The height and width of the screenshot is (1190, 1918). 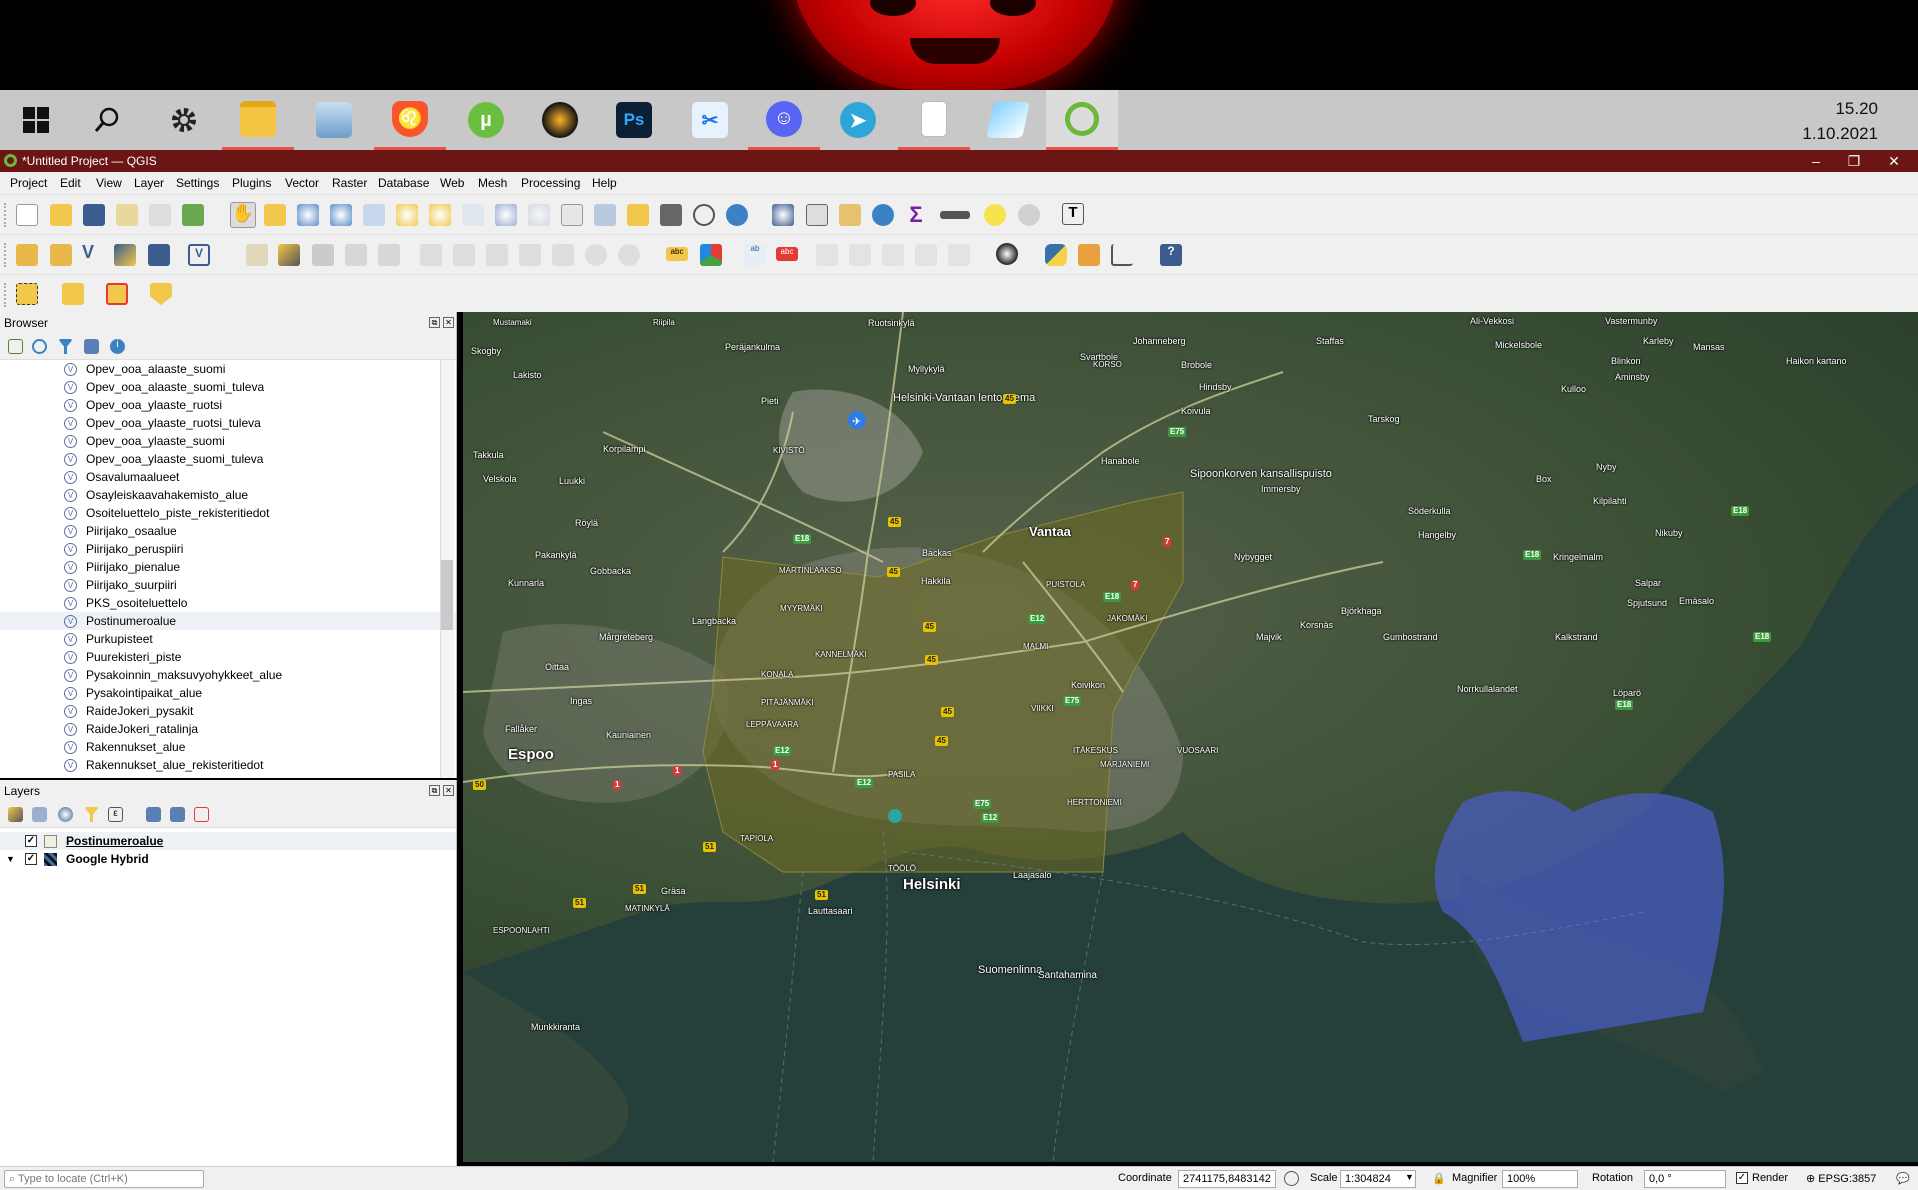 I want to click on maximize-button: ❐, so click(x=1854, y=161).